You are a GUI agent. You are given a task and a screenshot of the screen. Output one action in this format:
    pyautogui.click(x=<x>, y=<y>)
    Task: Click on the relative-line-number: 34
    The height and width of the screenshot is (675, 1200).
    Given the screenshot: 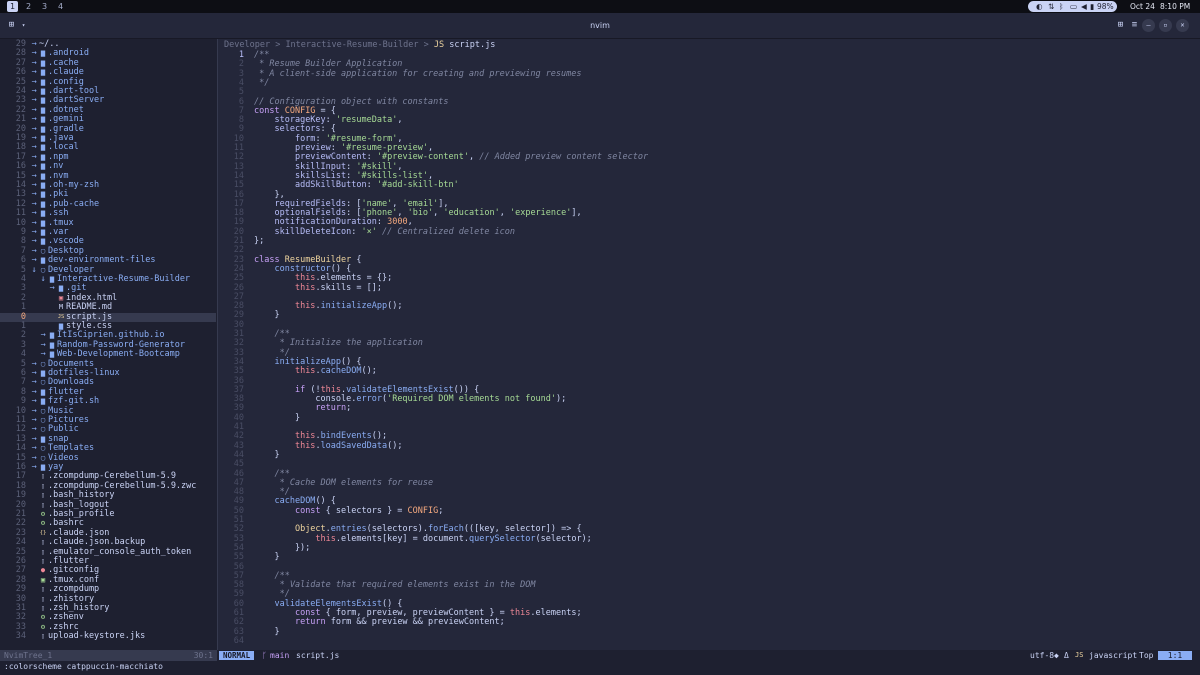 What is the action you would take?
    pyautogui.click(x=20, y=636)
    